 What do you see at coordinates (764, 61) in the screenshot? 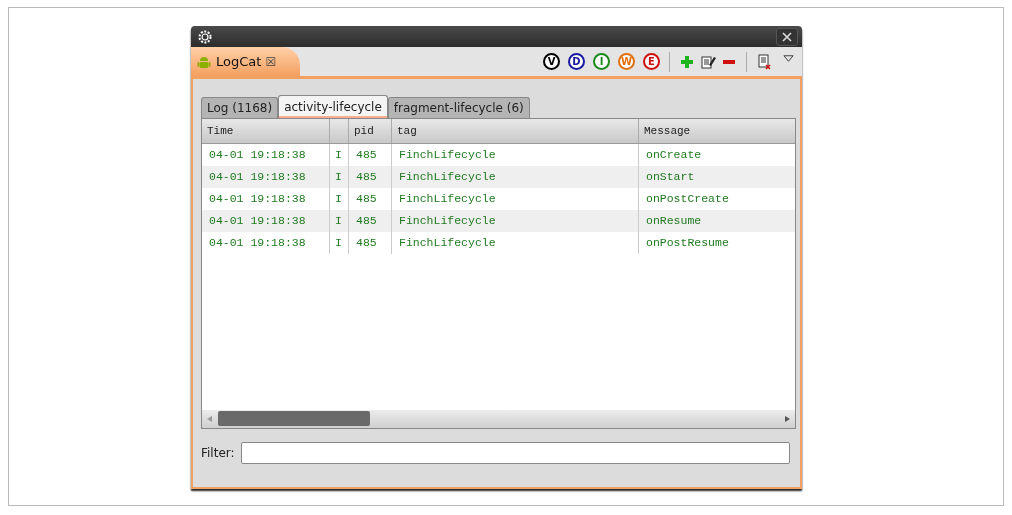
I see `clear-log-icon` at bounding box center [764, 61].